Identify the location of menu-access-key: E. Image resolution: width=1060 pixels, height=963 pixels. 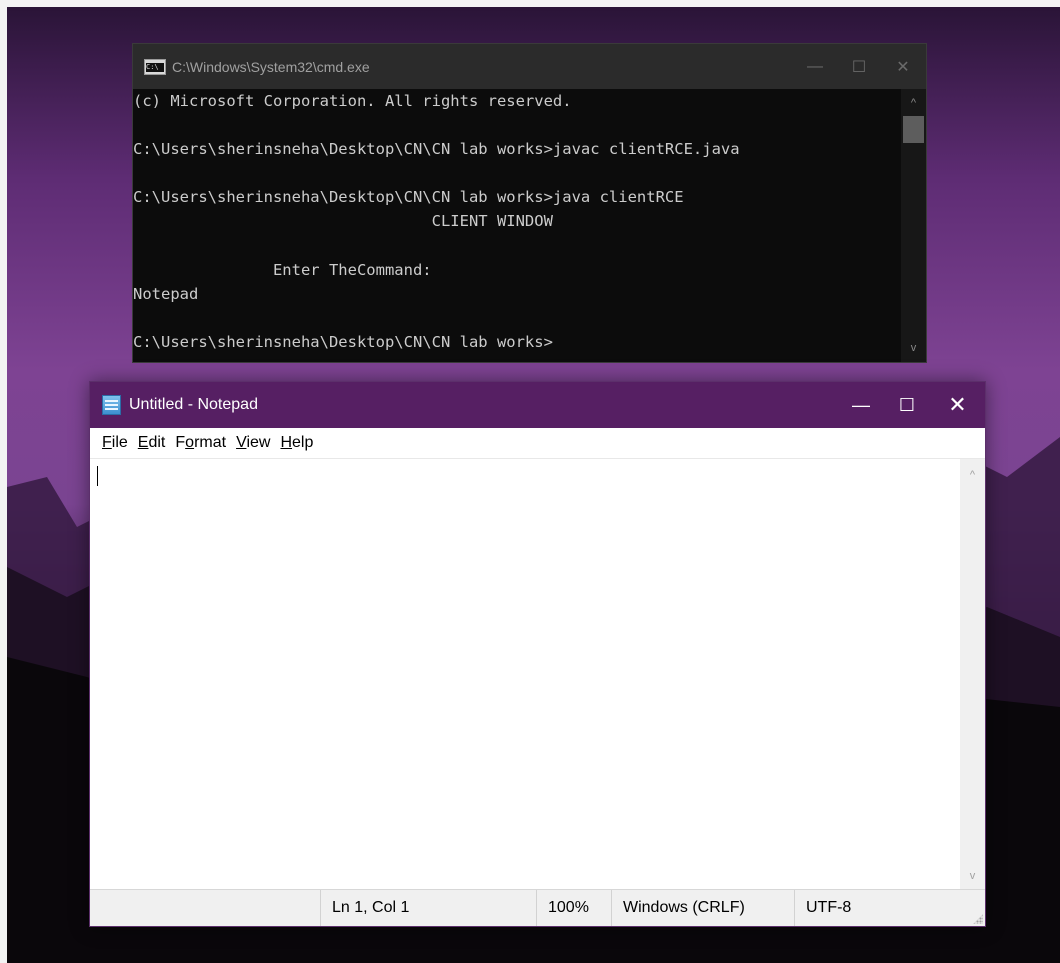
(143, 442).